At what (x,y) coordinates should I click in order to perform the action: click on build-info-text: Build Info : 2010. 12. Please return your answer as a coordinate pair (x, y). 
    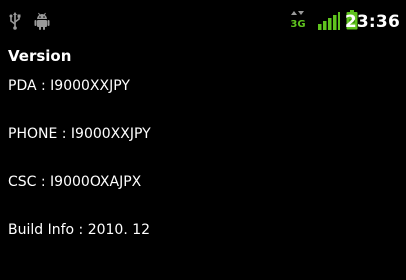
    Looking at the image, I should click on (79, 230).